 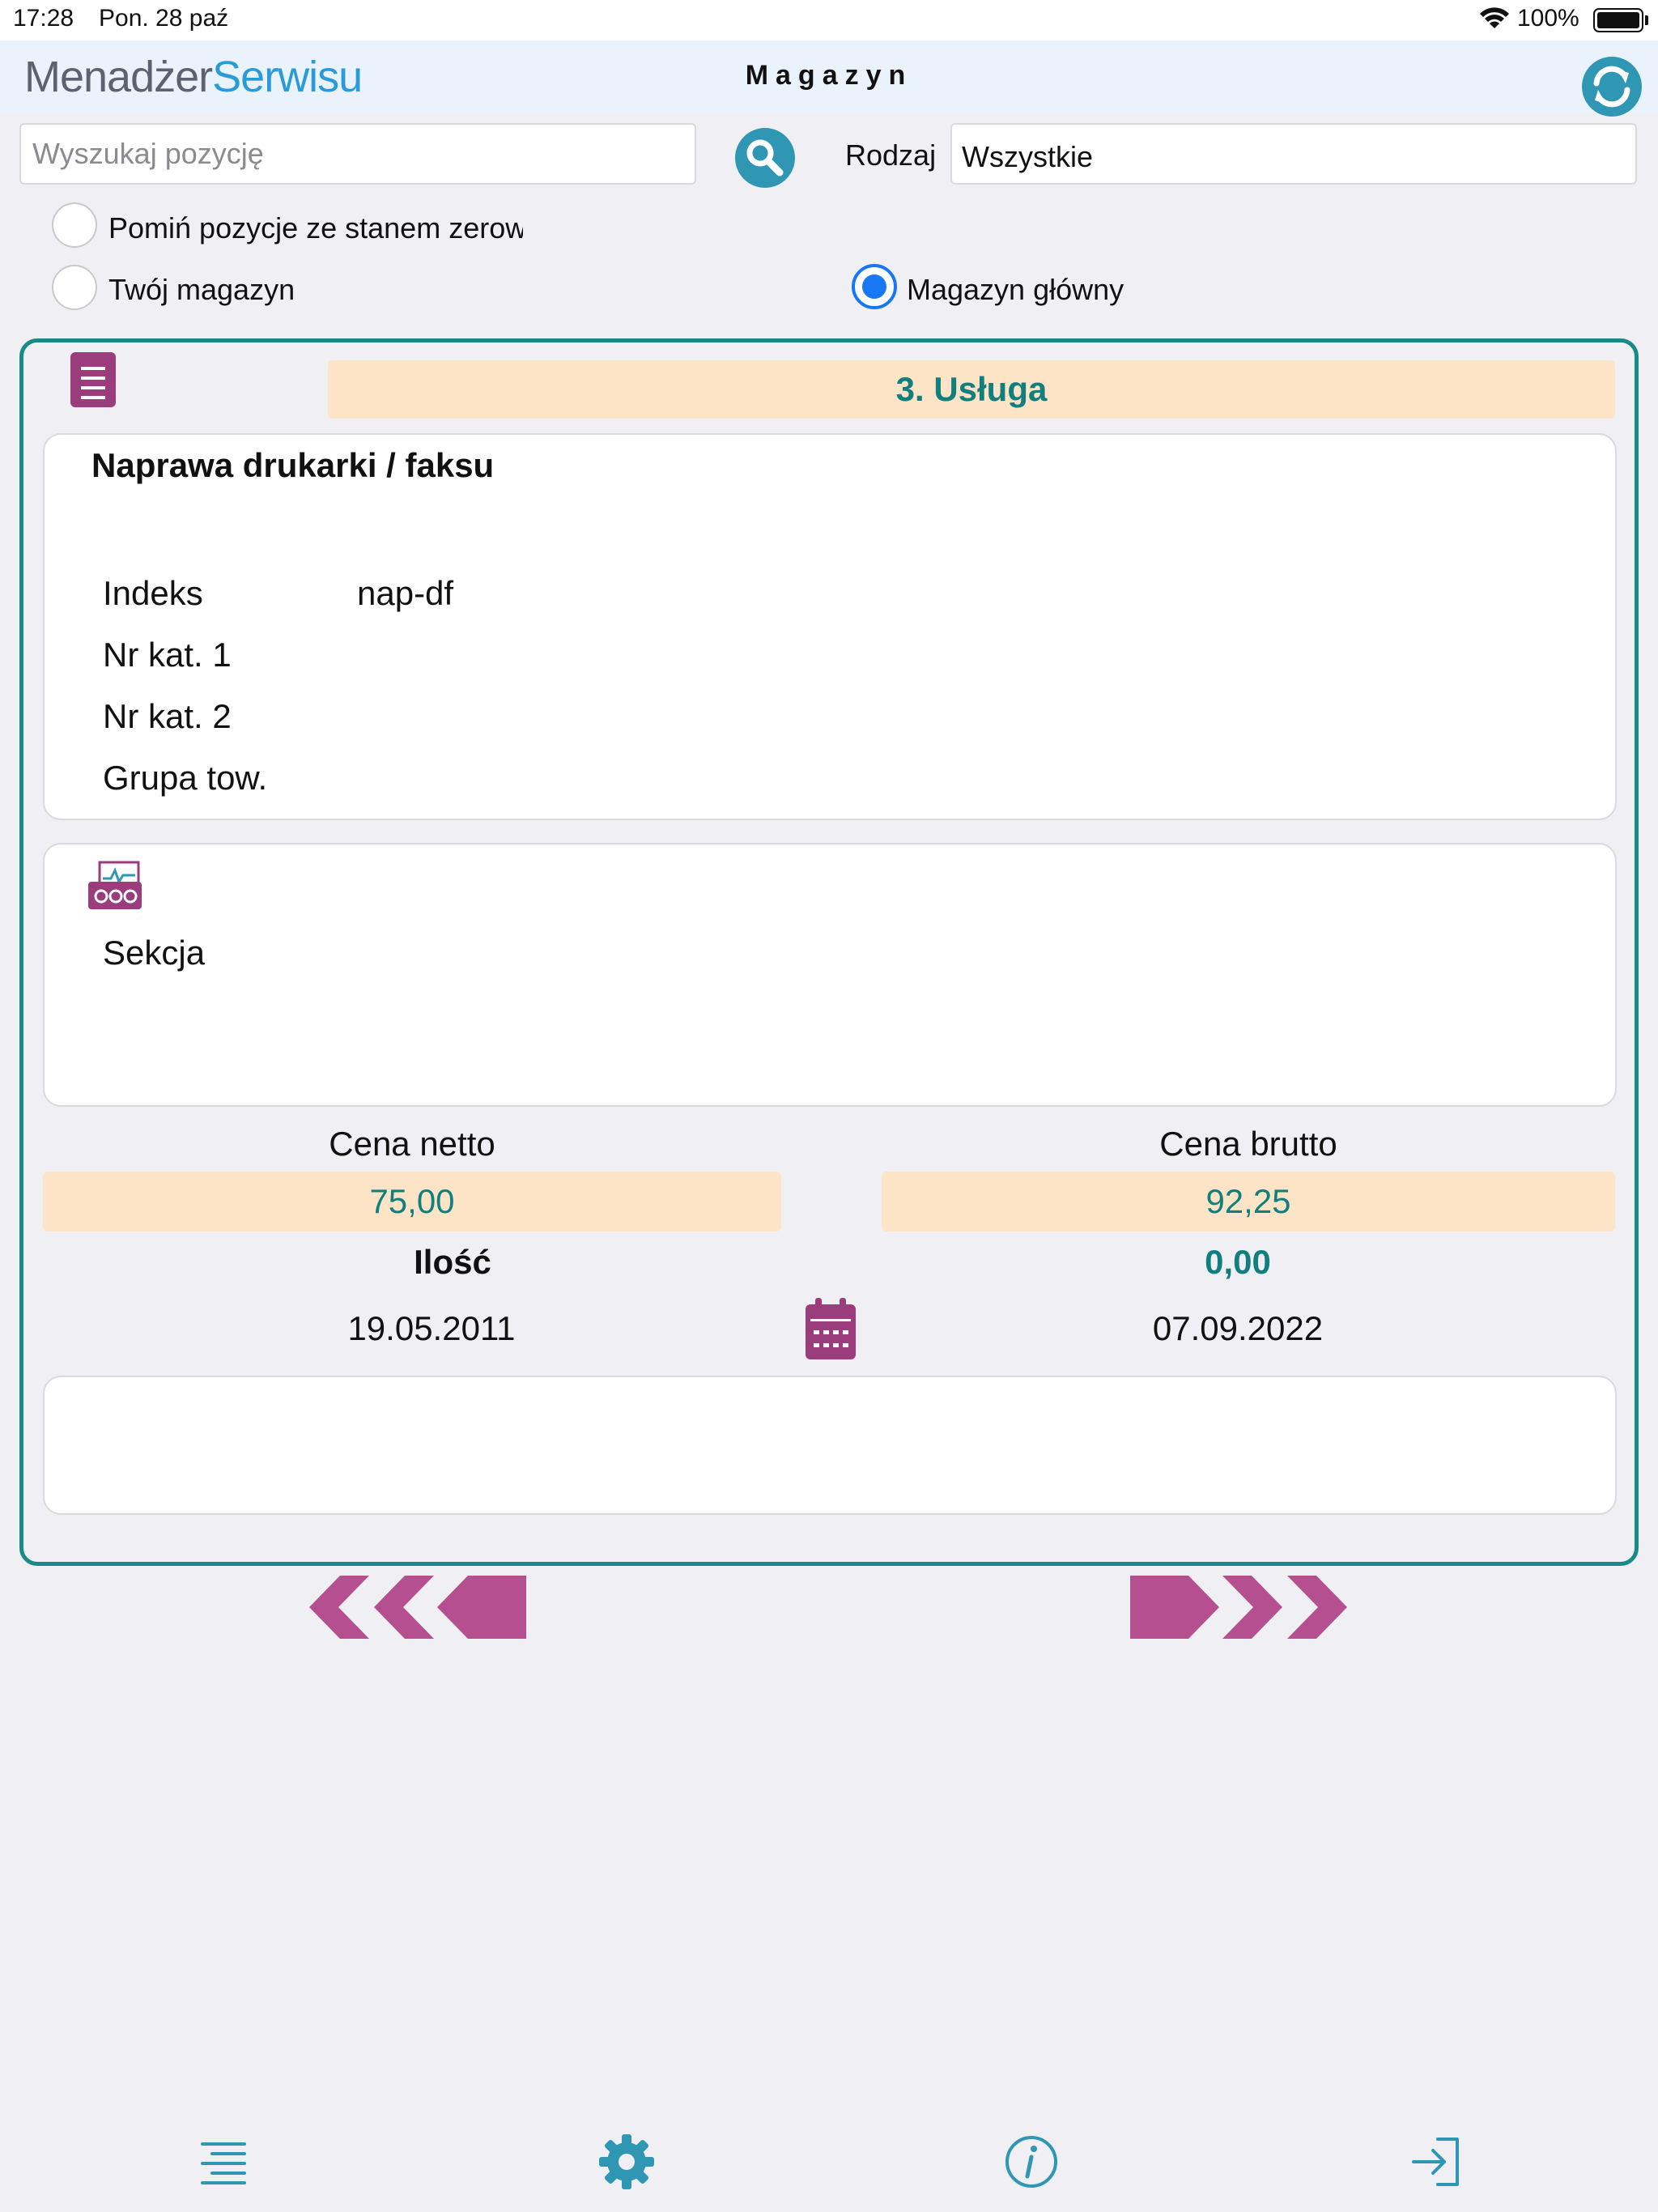 What do you see at coordinates (154, 953) in the screenshot?
I see `section-label: Sekcja` at bounding box center [154, 953].